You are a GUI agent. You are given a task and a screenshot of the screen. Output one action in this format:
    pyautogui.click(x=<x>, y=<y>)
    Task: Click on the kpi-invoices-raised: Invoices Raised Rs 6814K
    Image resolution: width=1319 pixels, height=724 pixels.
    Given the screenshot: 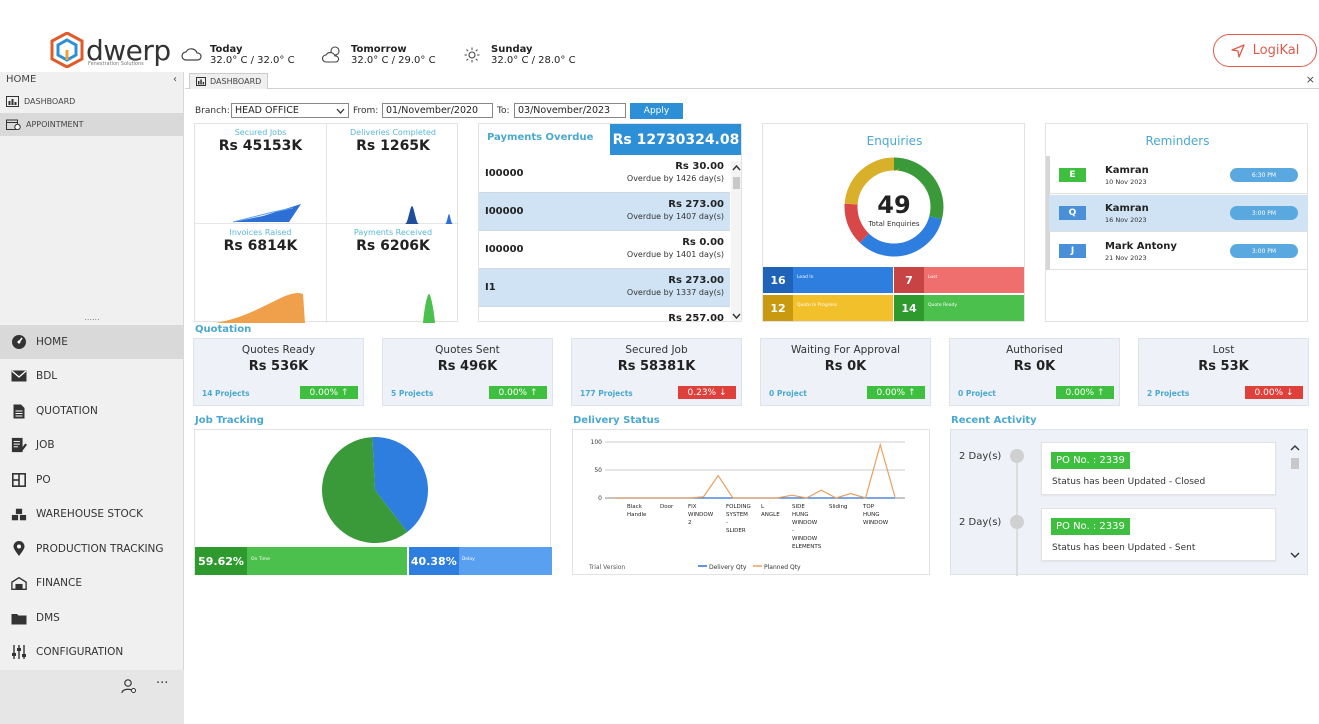 What is the action you would take?
    pyautogui.click(x=260, y=273)
    